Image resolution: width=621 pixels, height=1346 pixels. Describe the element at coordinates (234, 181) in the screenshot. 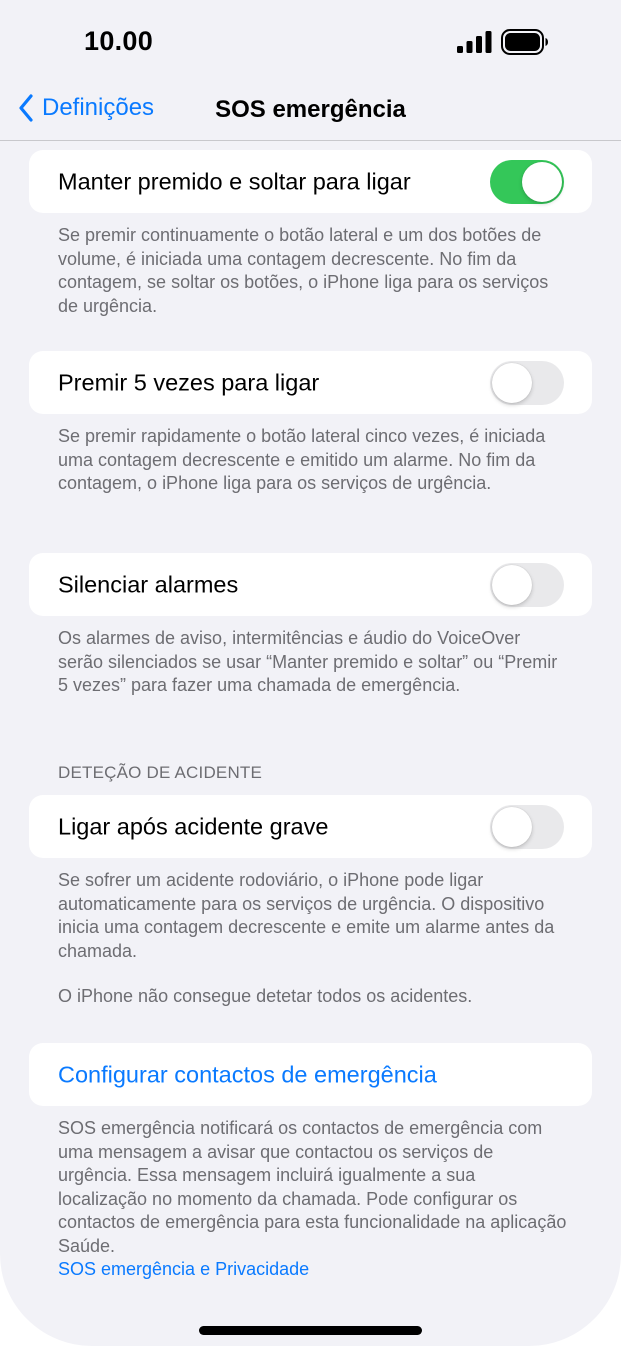

I see `row-label: Manter premido e soltar para ligar` at that location.